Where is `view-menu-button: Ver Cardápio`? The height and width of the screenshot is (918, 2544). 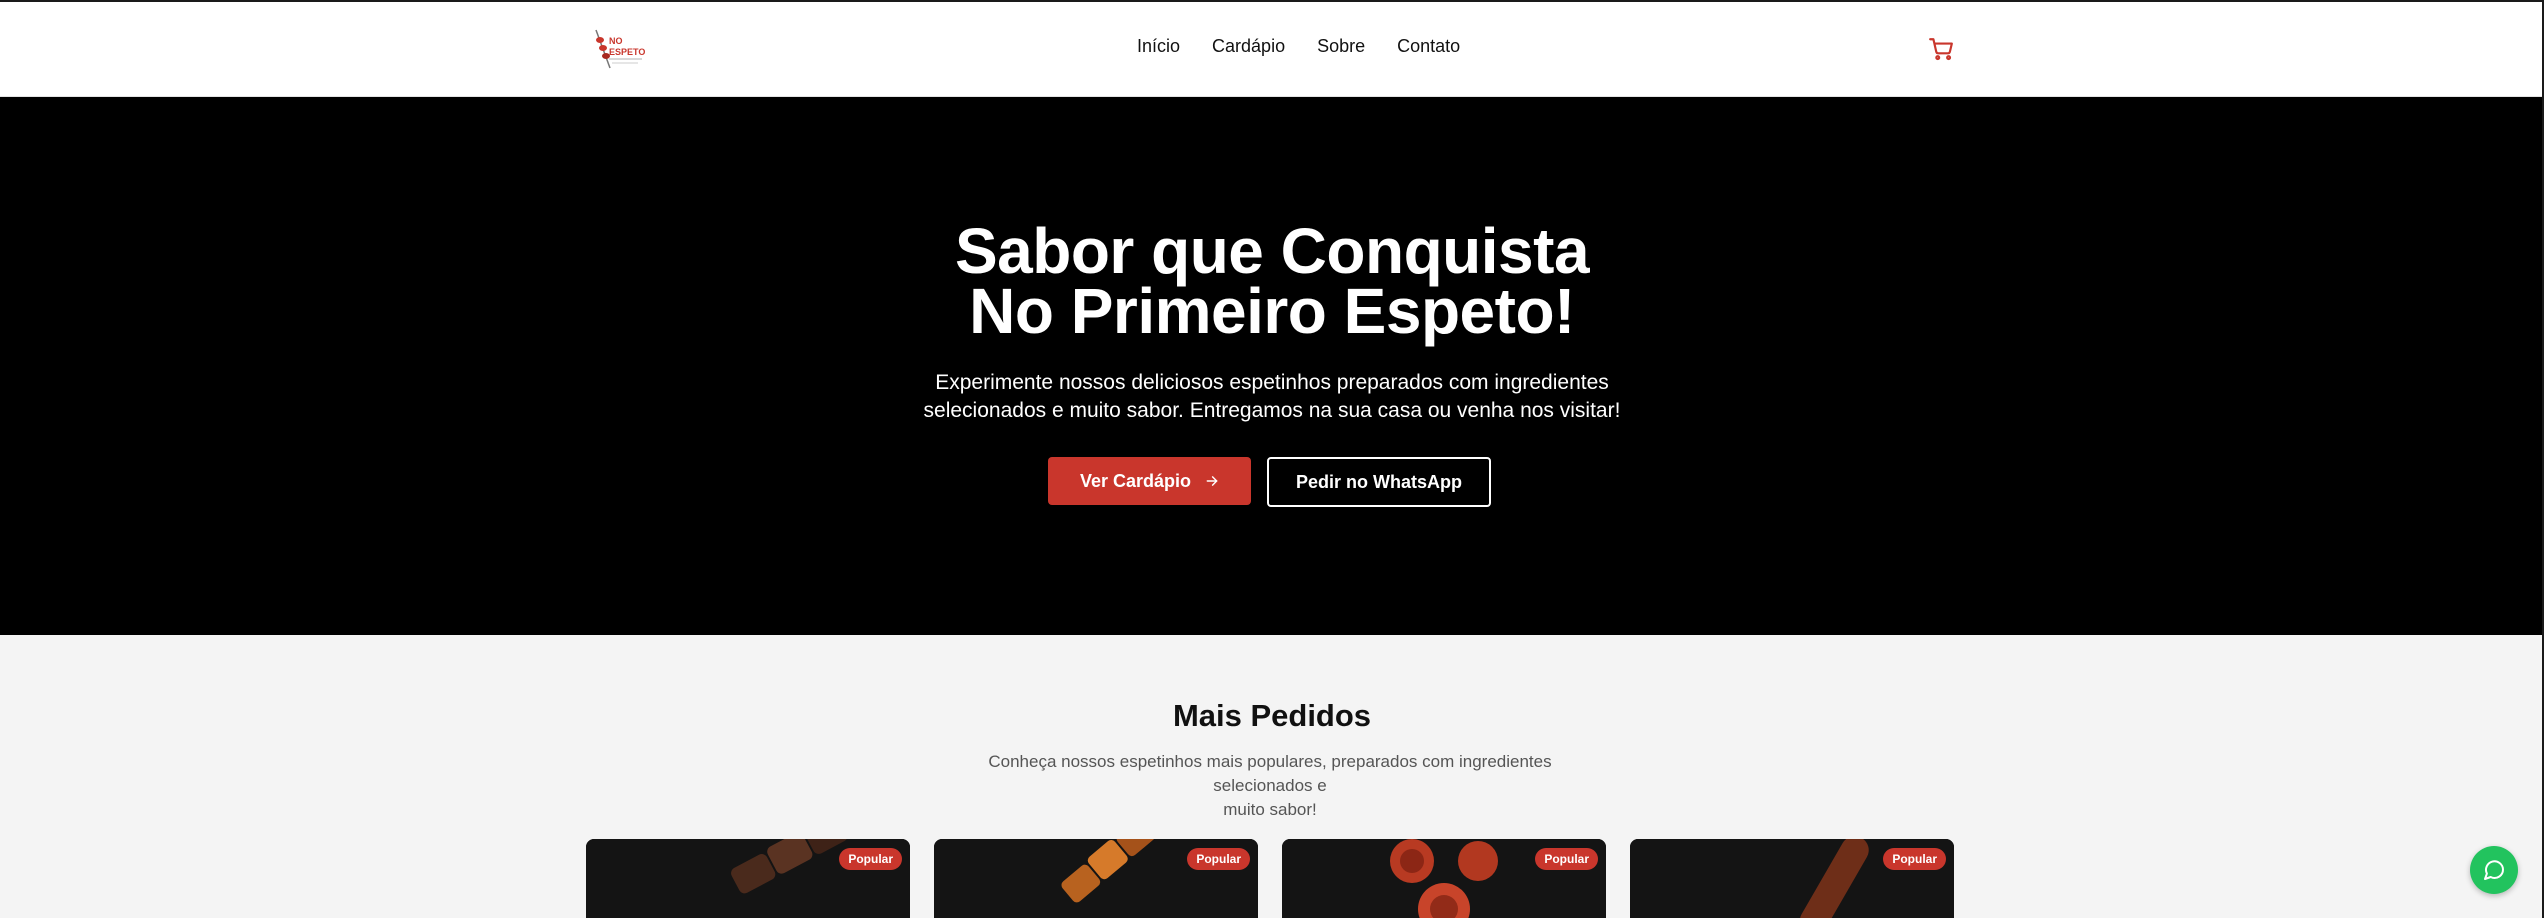
view-menu-button: Ver Cardápio is located at coordinates (1149, 481).